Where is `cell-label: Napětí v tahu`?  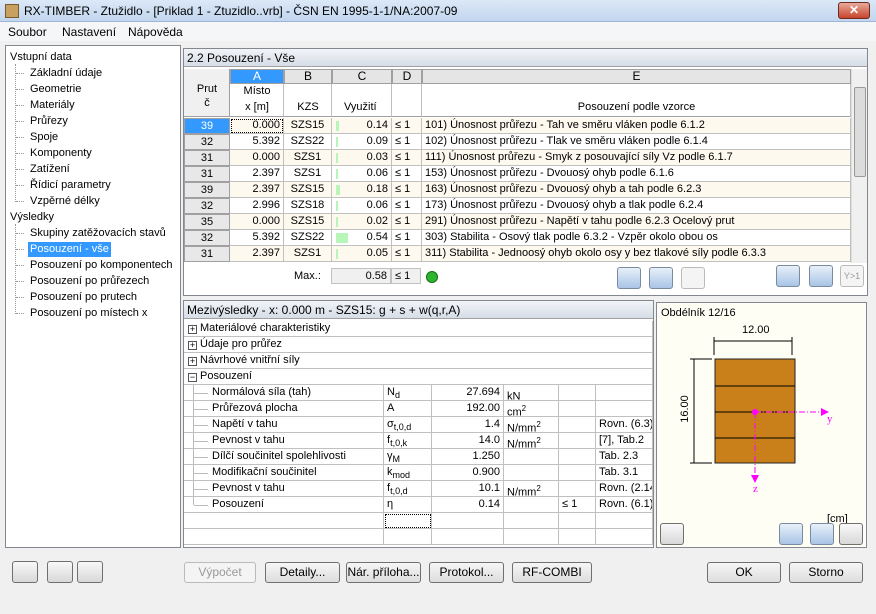 cell-label: Napětí v tahu is located at coordinates (284, 425).